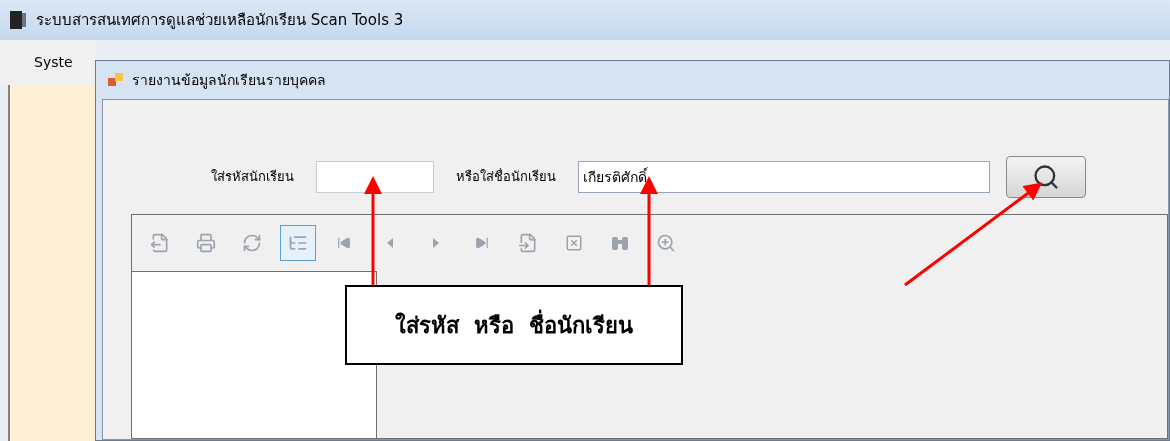 This screenshot has width=1170, height=441. What do you see at coordinates (252, 243) in the screenshot?
I see `refresh-icon` at bounding box center [252, 243].